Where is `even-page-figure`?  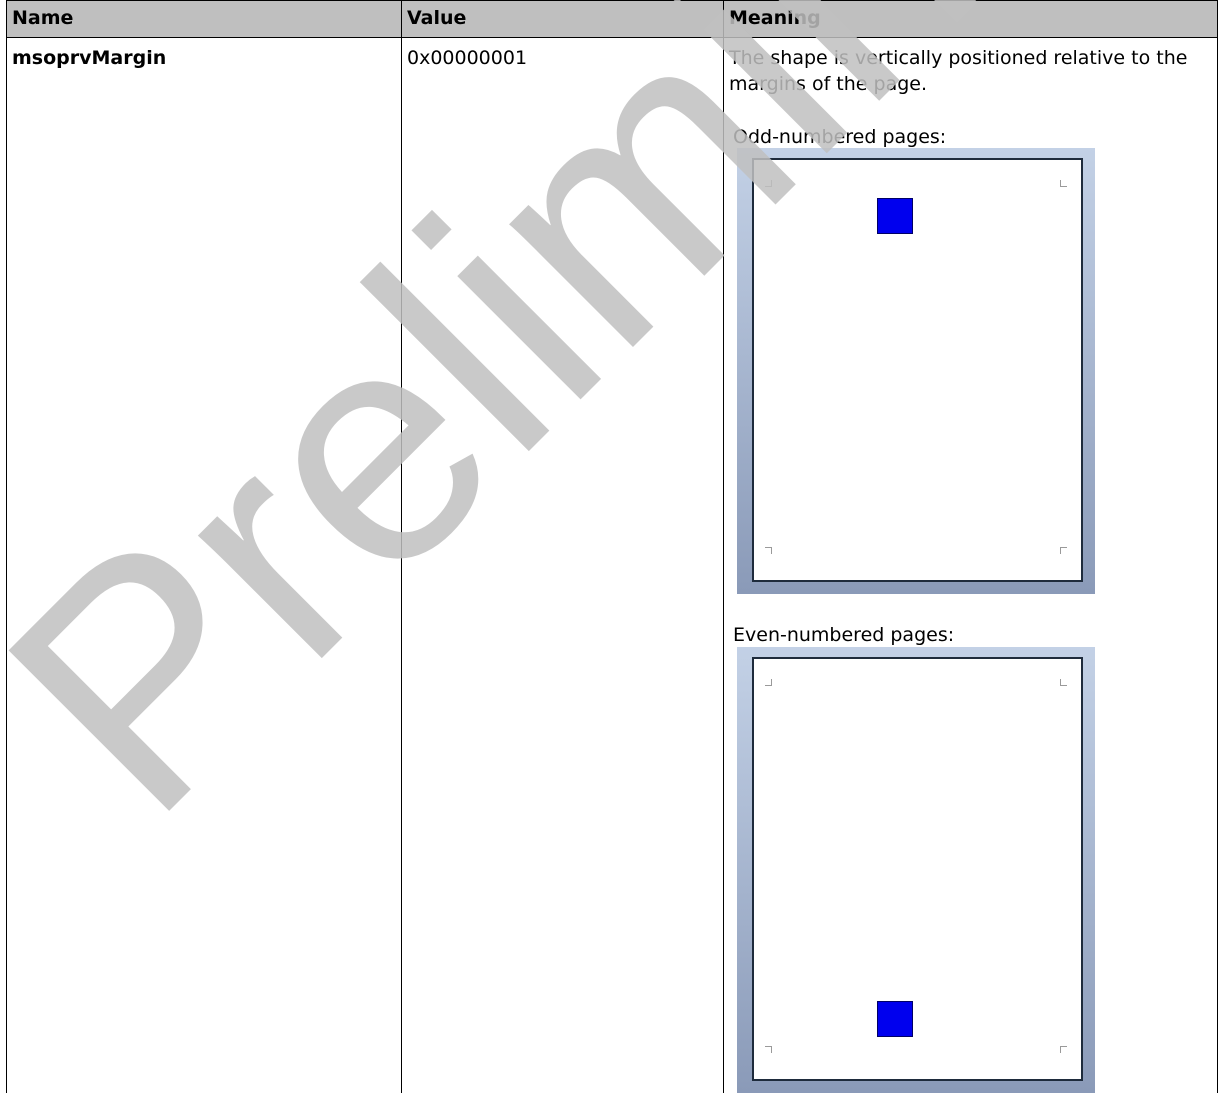
even-page-figure is located at coordinates (916, 870).